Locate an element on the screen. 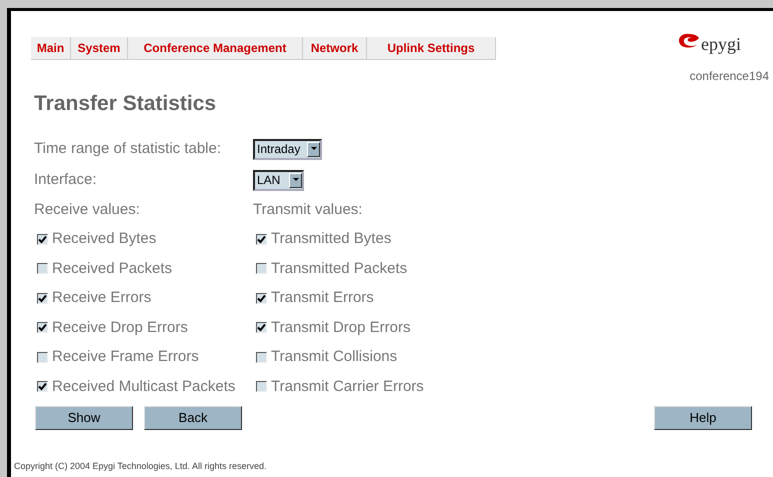 This screenshot has width=773, height=477. menu-item: System is located at coordinates (99, 48).